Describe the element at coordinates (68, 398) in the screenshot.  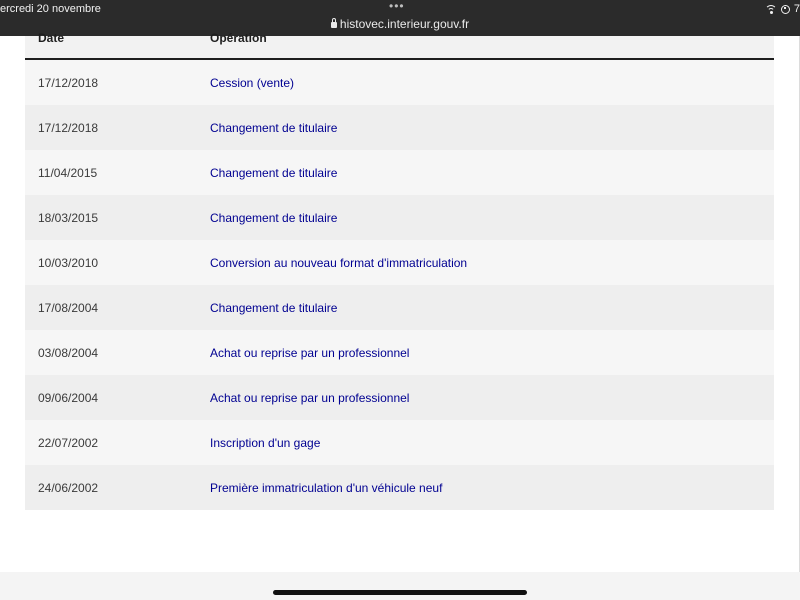
I see `row-date: 09/06/2004` at that location.